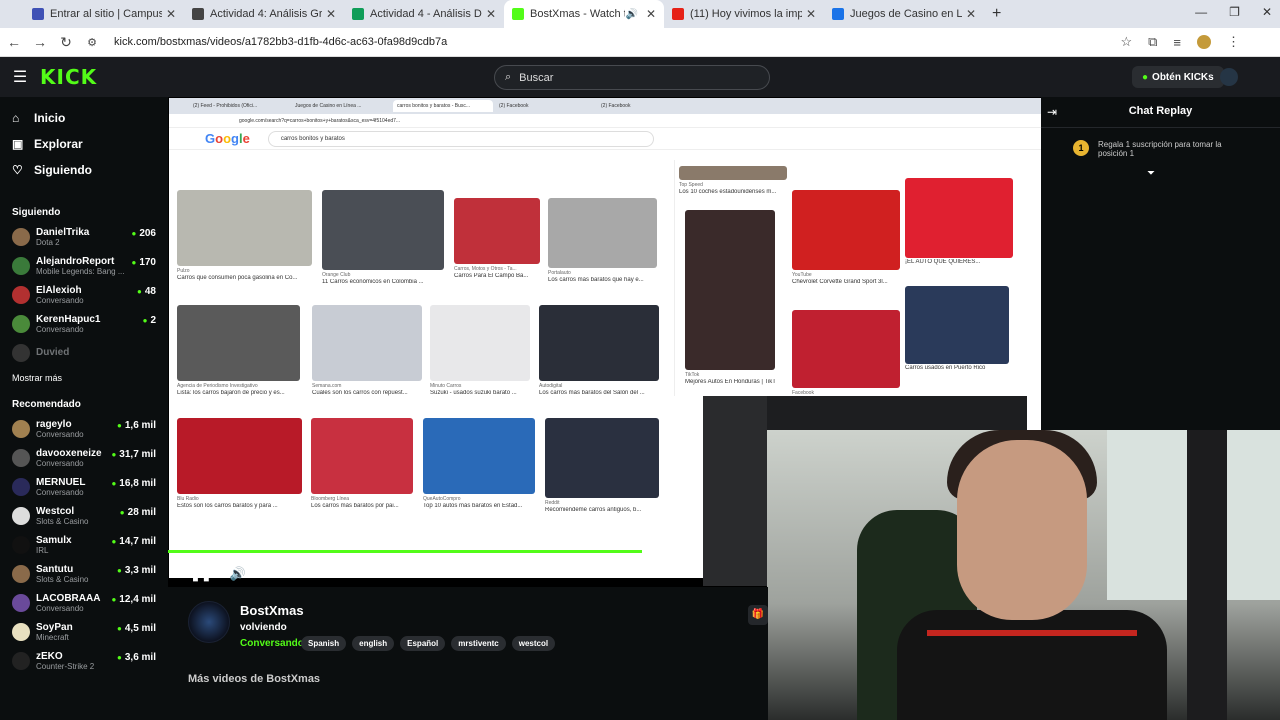  What do you see at coordinates (264, 14) in the screenshot?
I see `browser-tab: Actividad 4: Análisis Gráfico y C ✕` at bounding box center [264, 14].